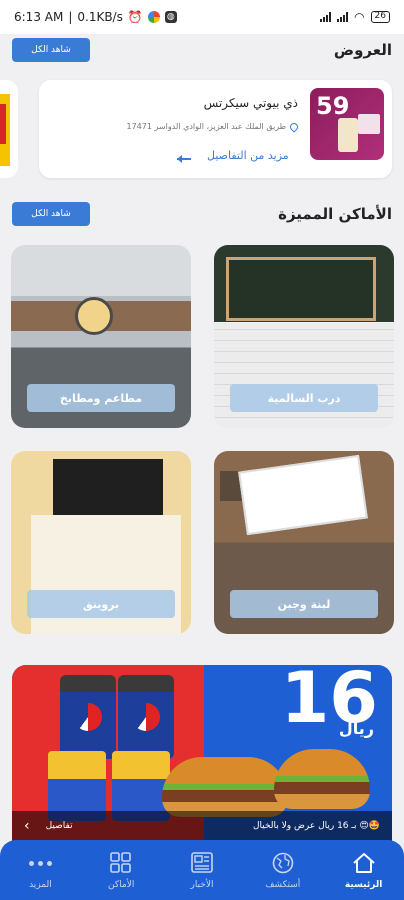 Image resolution: width=404 pixels, height=900 pixels. I want to click on promo-caption-bar: ‹ تفاصيل بـ 16 ريال عرض ولا بالخيال 😍🤩, so click(202, 826).